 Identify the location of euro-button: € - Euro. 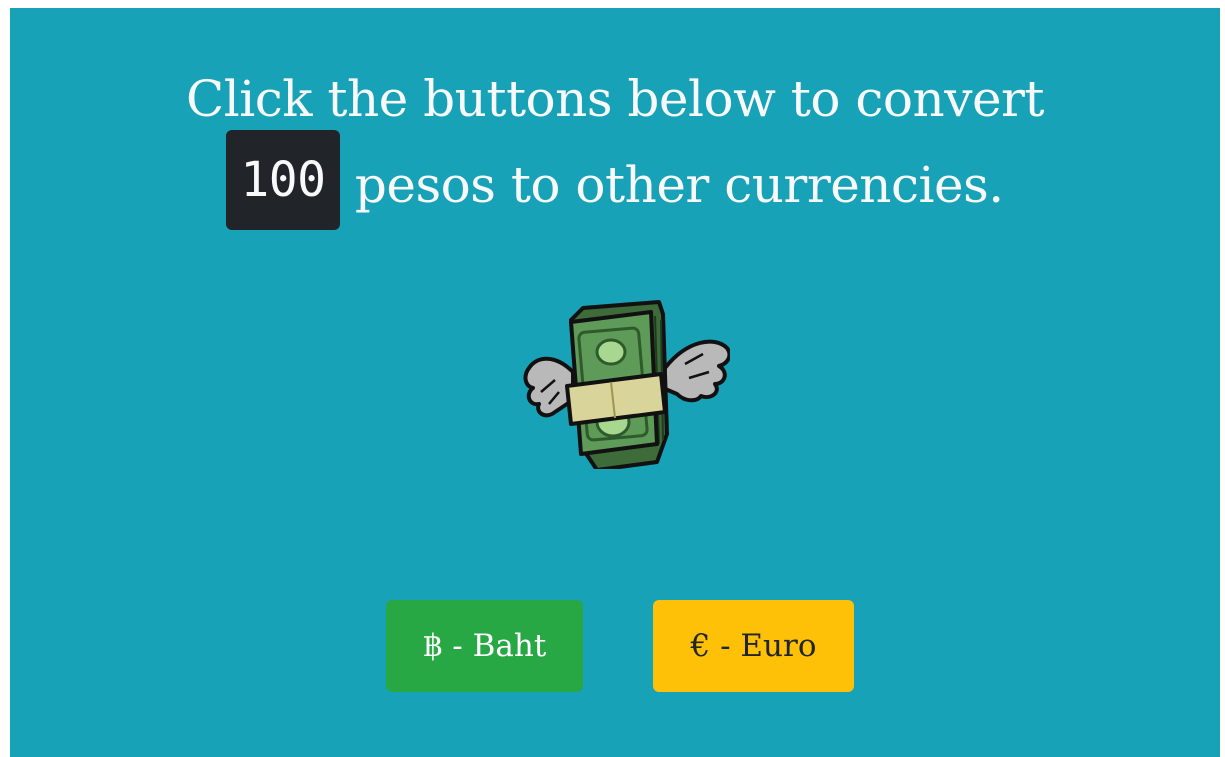
(753, 646).